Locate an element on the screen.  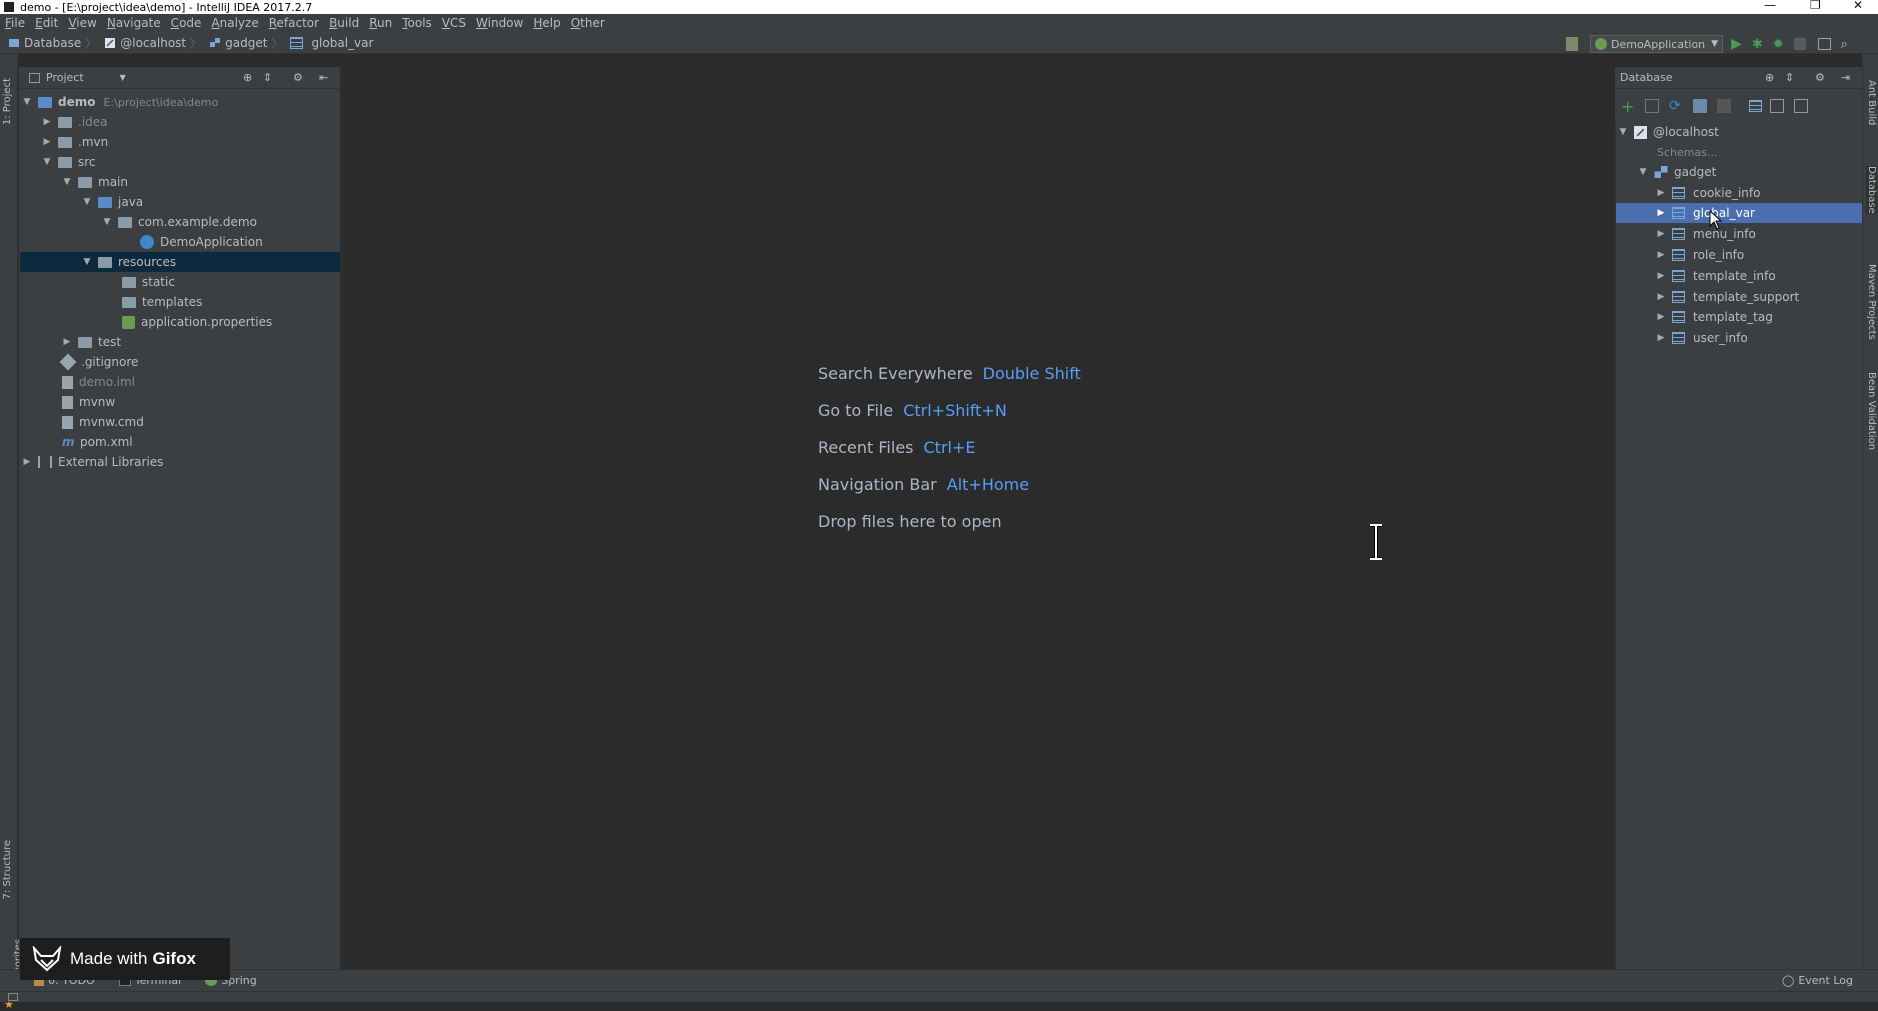
breadcrumb-label: Database is located at coordinates (53, 42).